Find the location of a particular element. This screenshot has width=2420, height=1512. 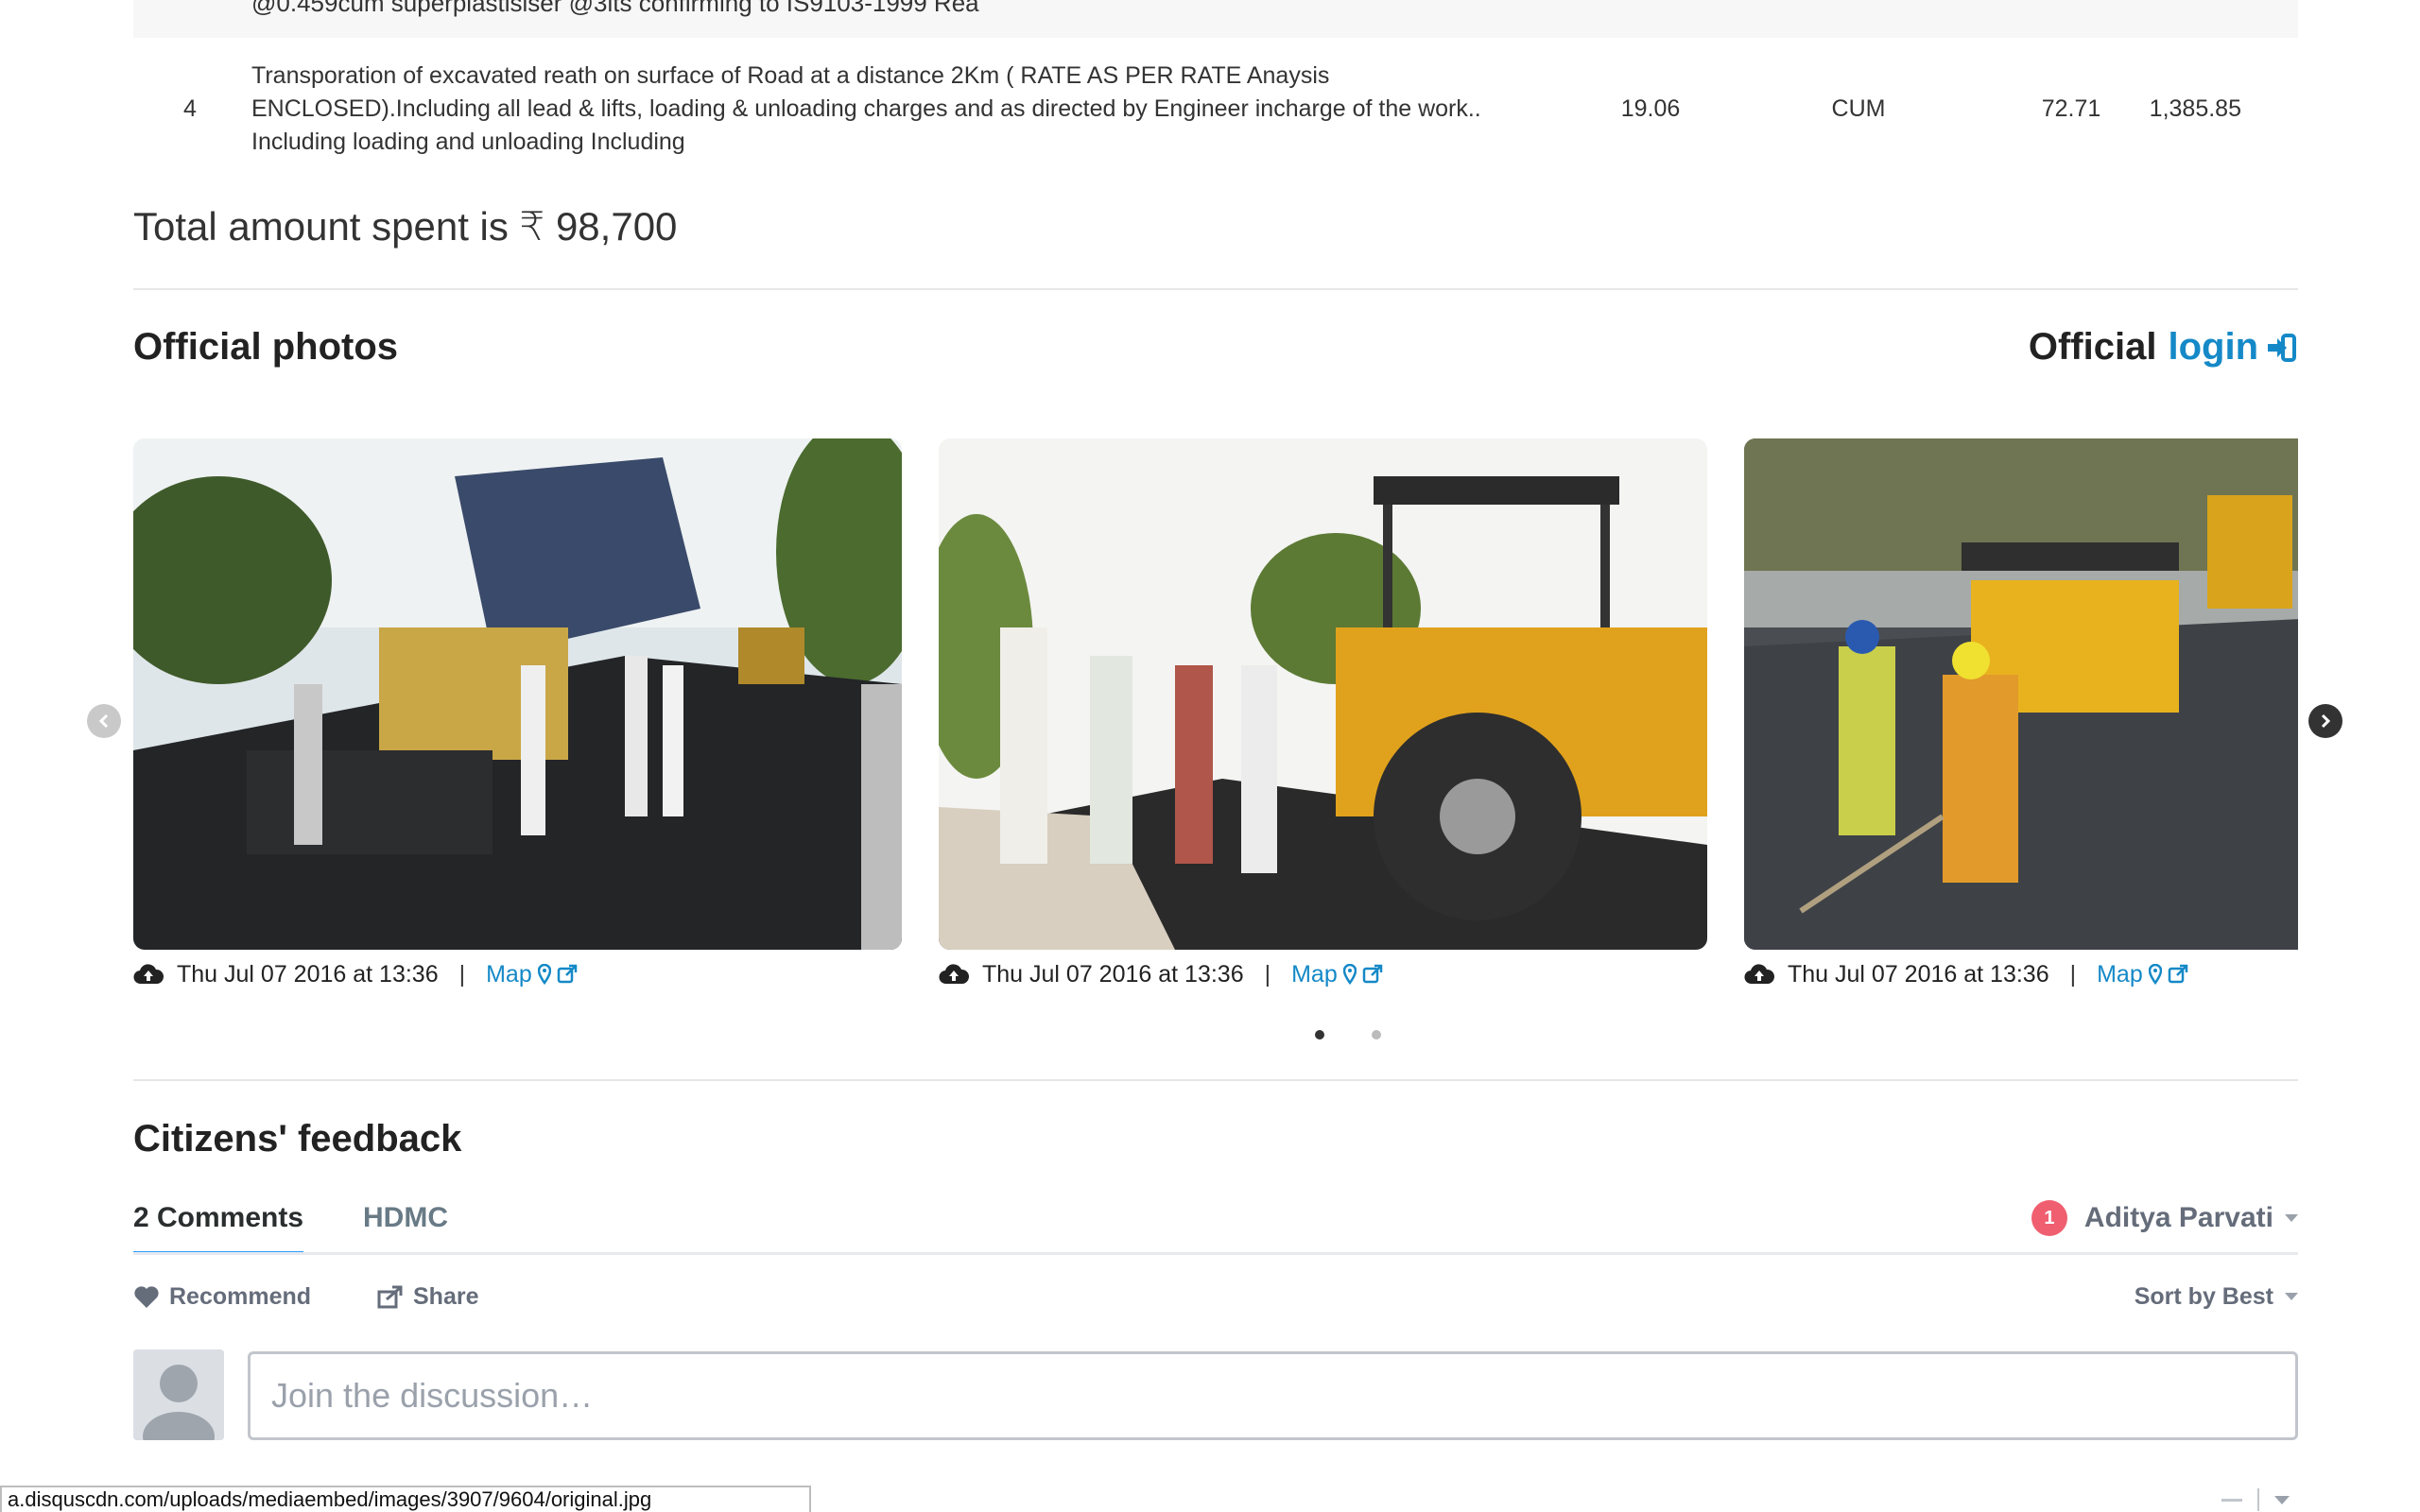

share-button: Share is located at coordinates (427, 1296).